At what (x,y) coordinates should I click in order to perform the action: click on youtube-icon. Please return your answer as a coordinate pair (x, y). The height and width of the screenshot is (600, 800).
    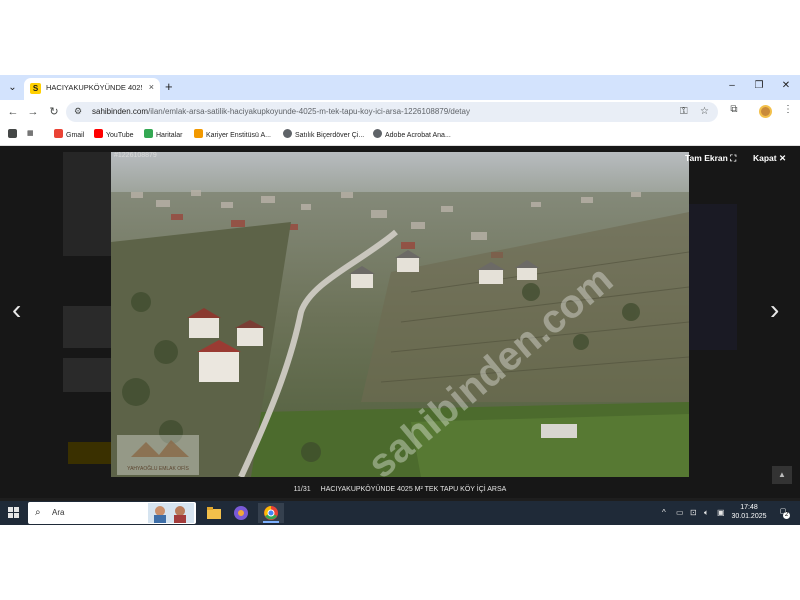
    Looking at the image, I should click on (98, 133).